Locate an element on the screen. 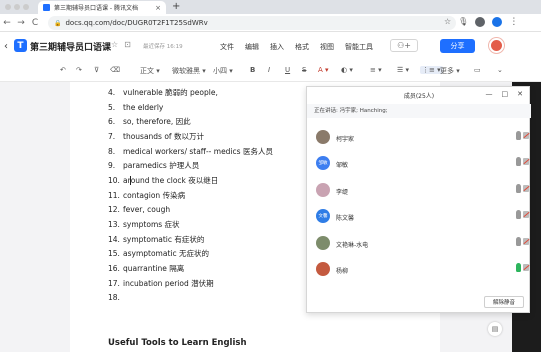 This screenshot has height=352, width=541. member-row: 李缇 is located at coordinates (419, 192).